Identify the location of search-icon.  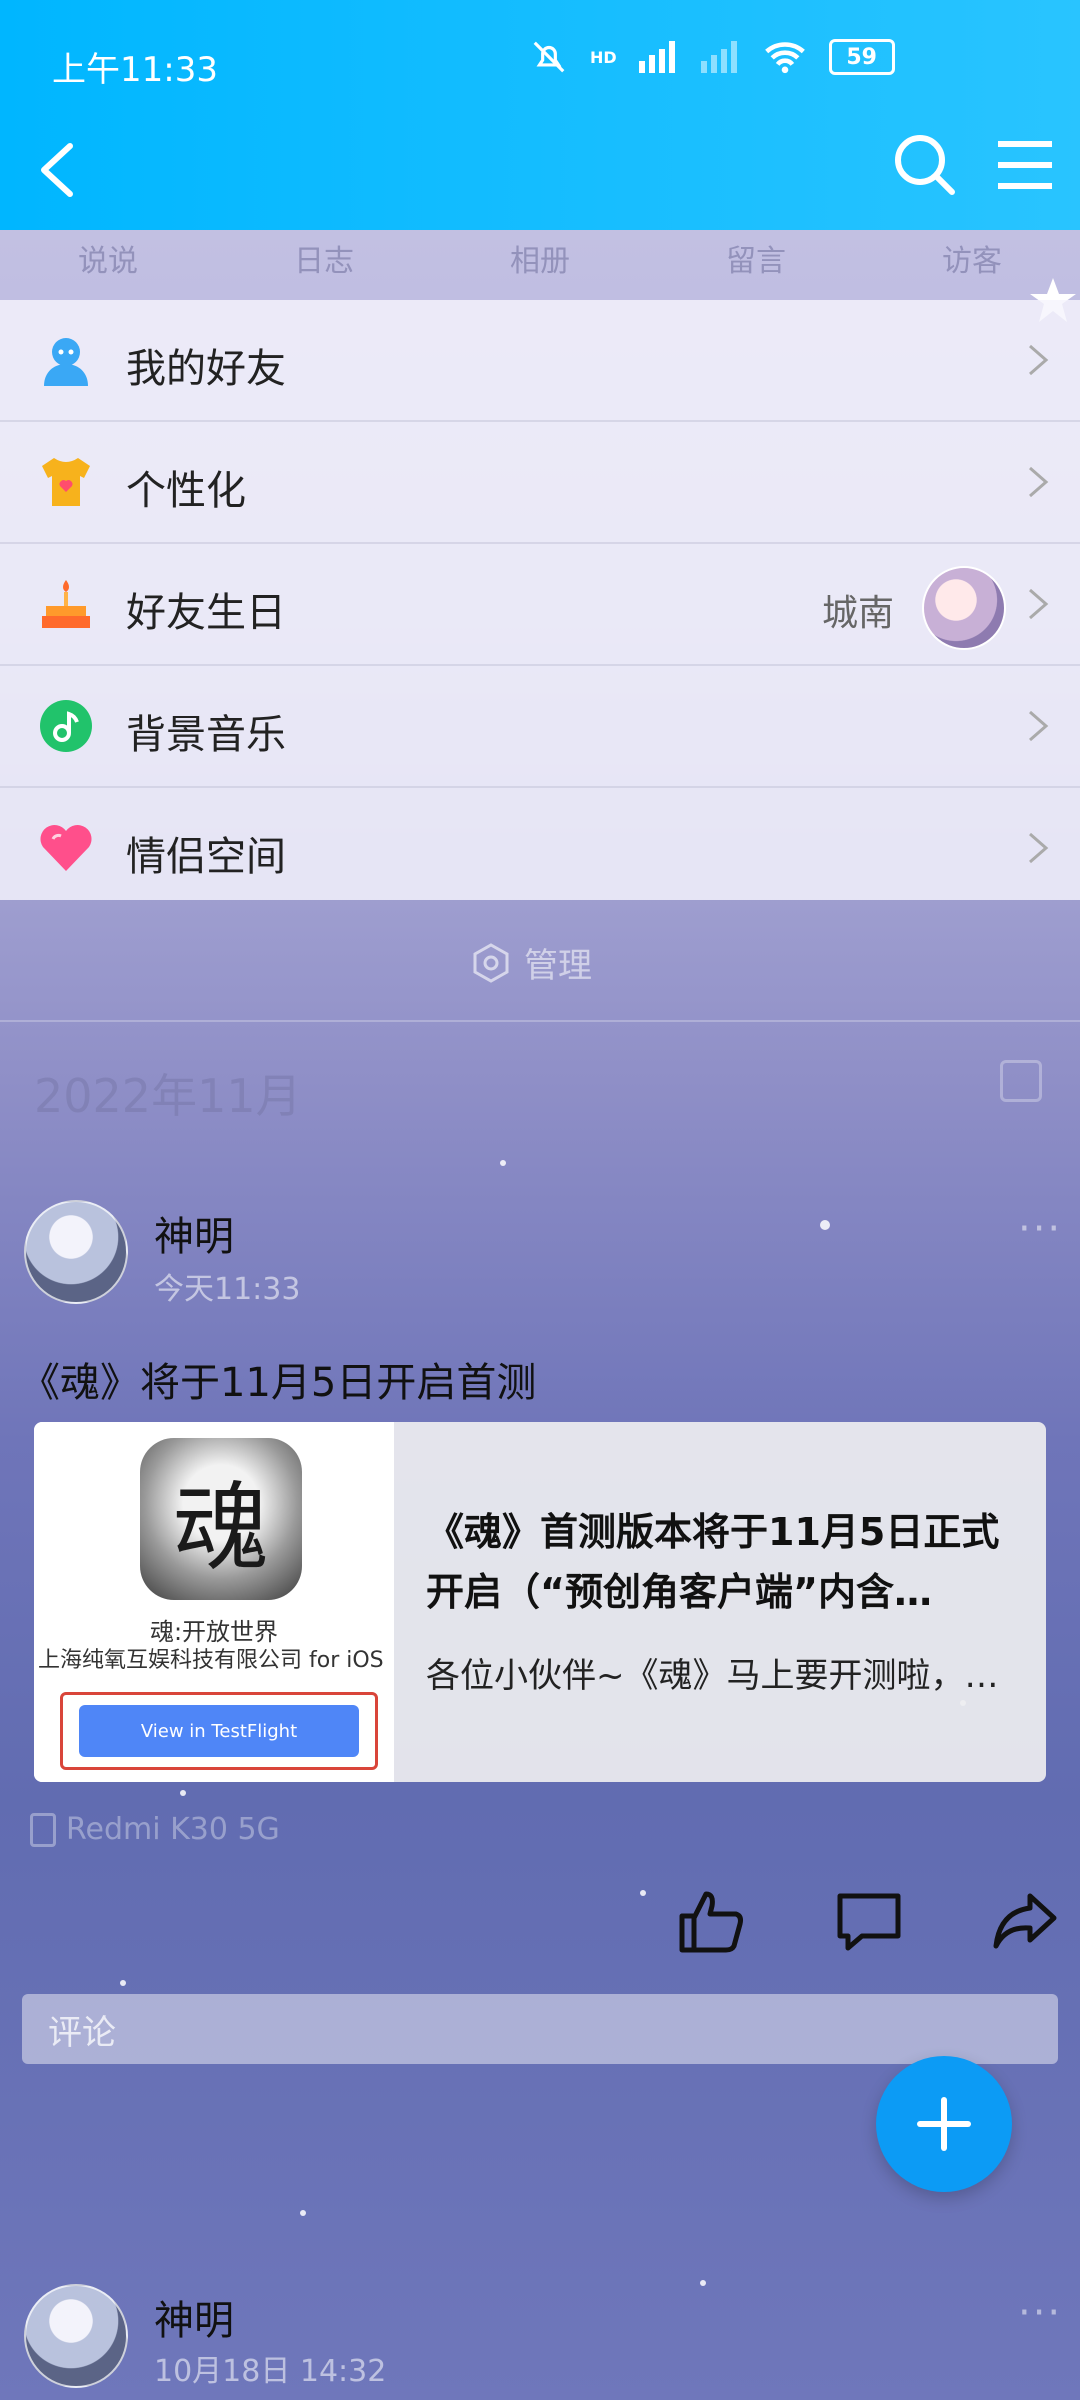
(923, 166).